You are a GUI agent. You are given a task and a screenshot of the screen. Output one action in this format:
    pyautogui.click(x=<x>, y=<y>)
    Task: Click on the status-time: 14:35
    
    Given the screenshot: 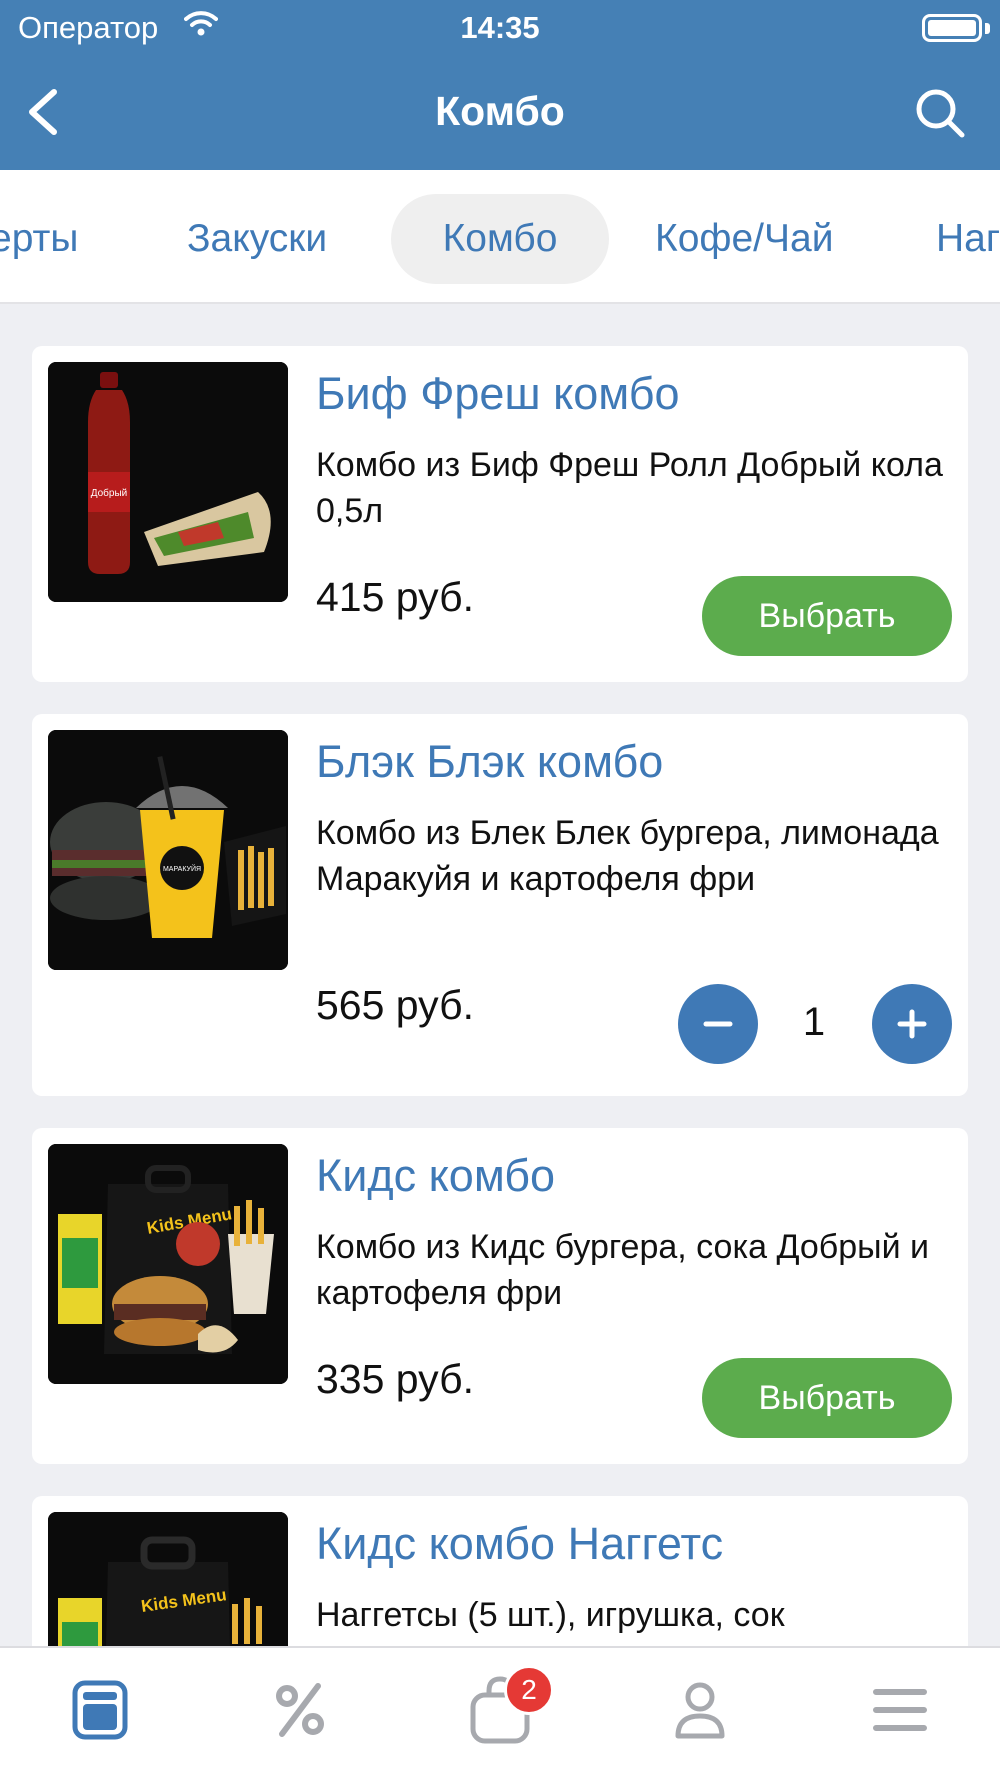 What is the action you would take?
    pyautogui.click(x=500, y=27)
    